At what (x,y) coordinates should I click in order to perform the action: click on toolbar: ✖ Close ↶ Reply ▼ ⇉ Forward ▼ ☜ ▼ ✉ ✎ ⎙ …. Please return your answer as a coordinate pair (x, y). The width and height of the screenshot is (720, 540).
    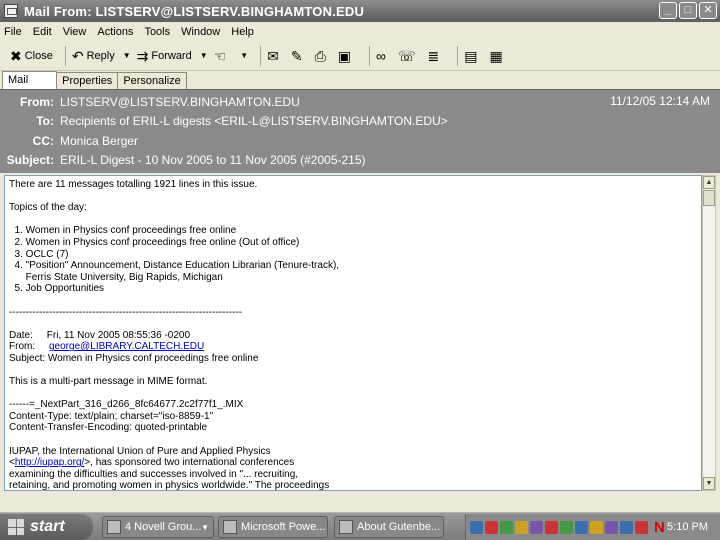
    Looking at the image, I should click on (360, 56).